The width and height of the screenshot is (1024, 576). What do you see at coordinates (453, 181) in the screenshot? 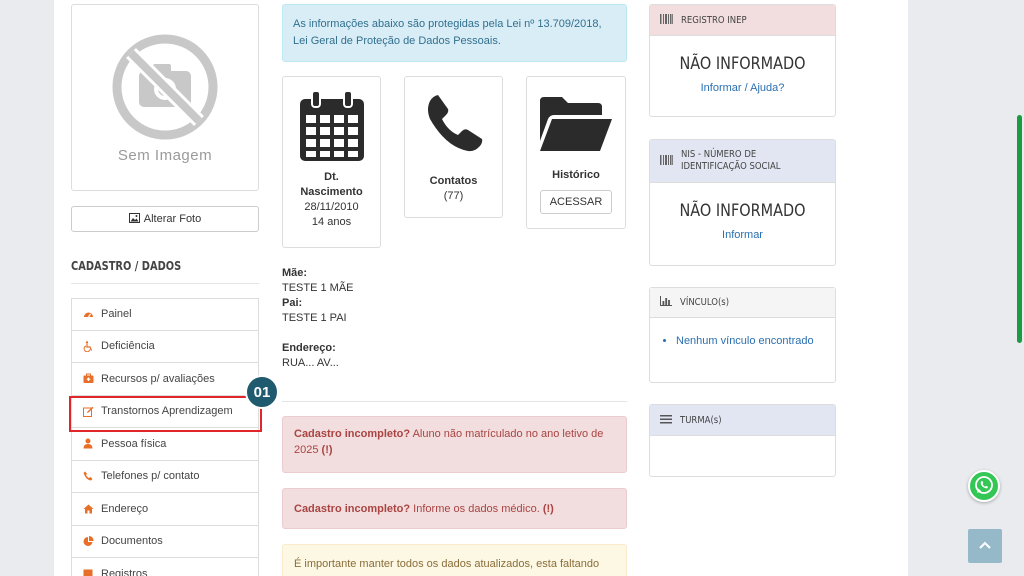
I see `contacts-label: Contatos` at bounding box center [453, 181].